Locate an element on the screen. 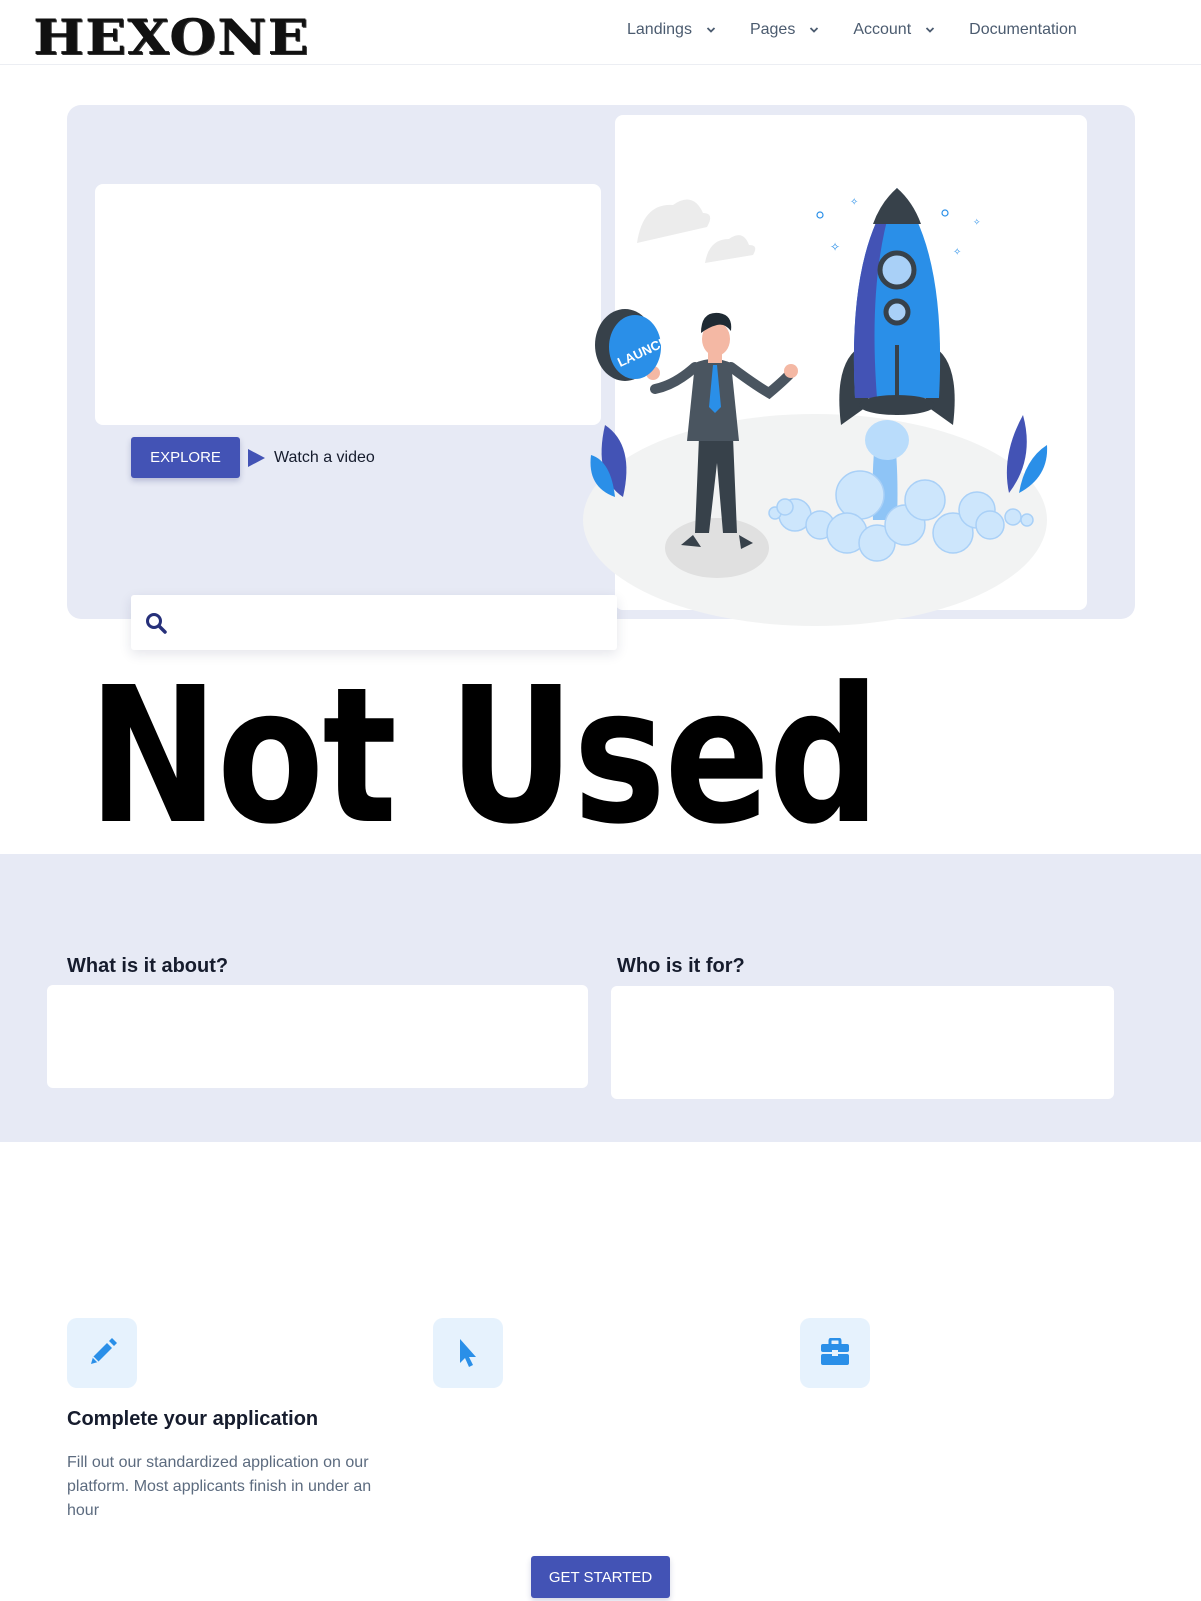 The width and height of the screenshot is (1201, 1601). get-started-button: GET STARTED is located at coordinates (600, 1577).